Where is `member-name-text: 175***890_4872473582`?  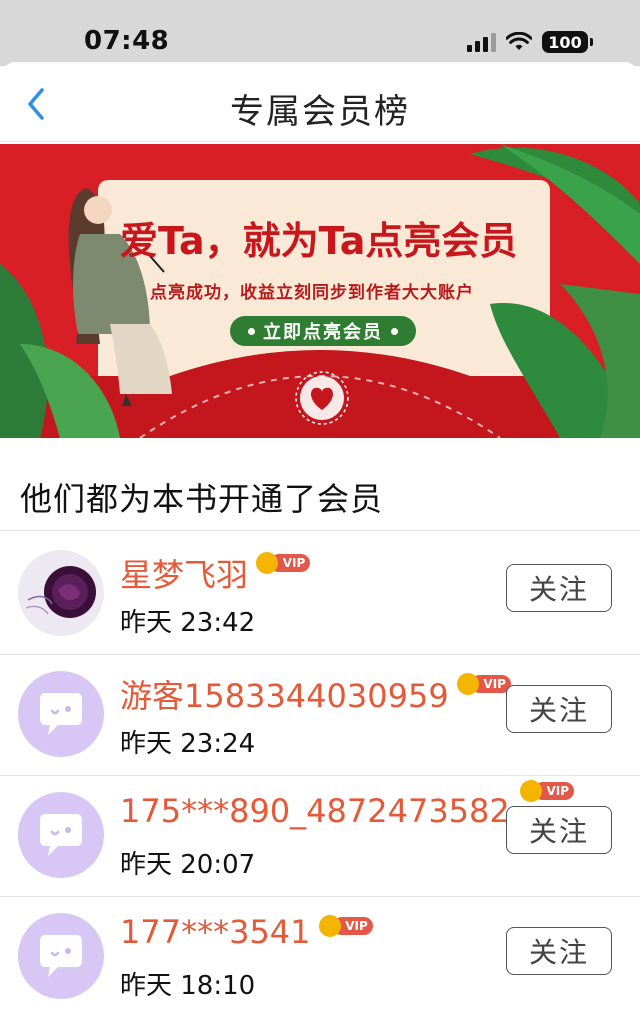
member-name-text: 175***890_4872473582 is located at coordinates (315, 811).